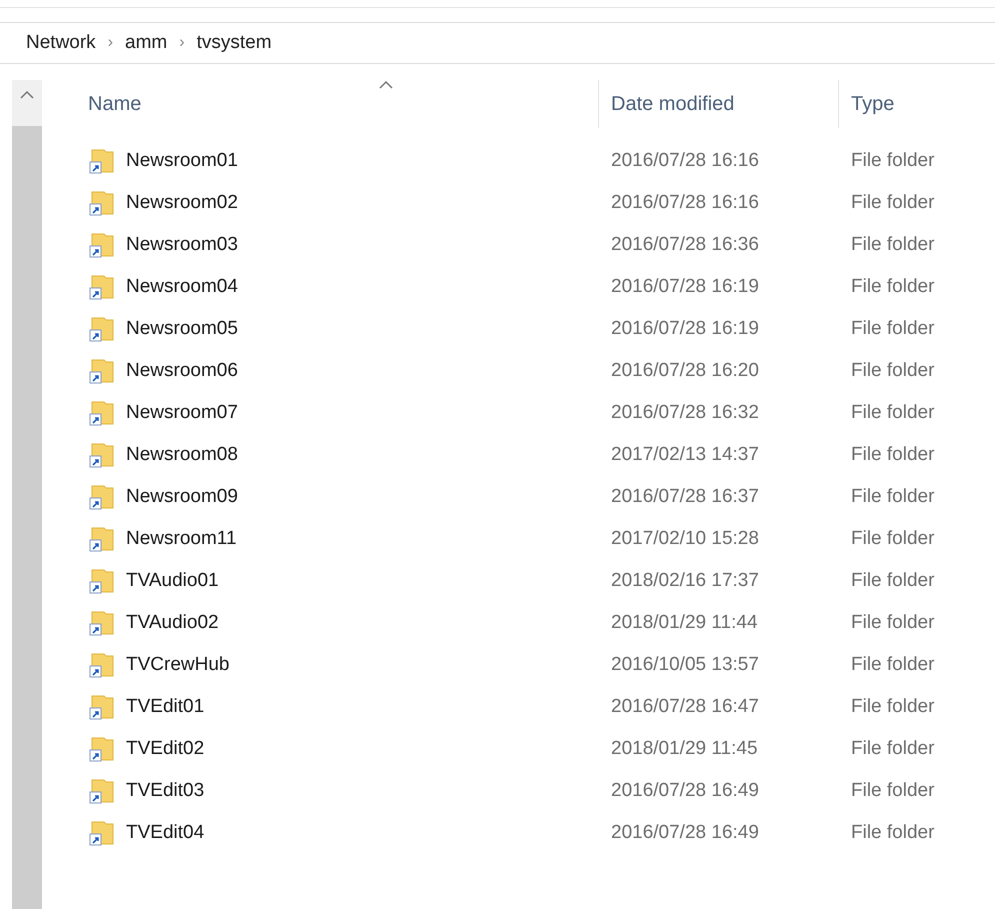  Describe the element at coordinates (182, 371) in the screenshot. I see `file-name: Newsroom06` at that location.